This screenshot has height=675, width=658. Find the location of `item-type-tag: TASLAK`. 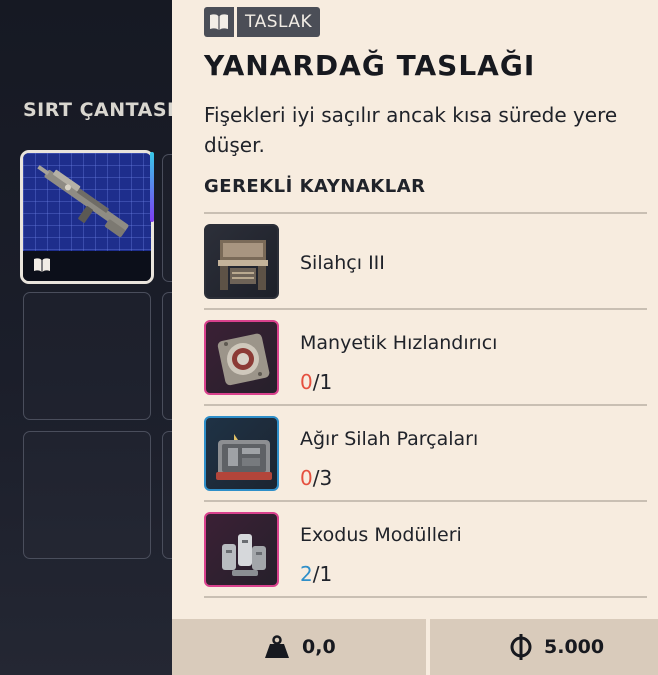

item-type-tag: TASLAK is located at coordinates (262, 22).